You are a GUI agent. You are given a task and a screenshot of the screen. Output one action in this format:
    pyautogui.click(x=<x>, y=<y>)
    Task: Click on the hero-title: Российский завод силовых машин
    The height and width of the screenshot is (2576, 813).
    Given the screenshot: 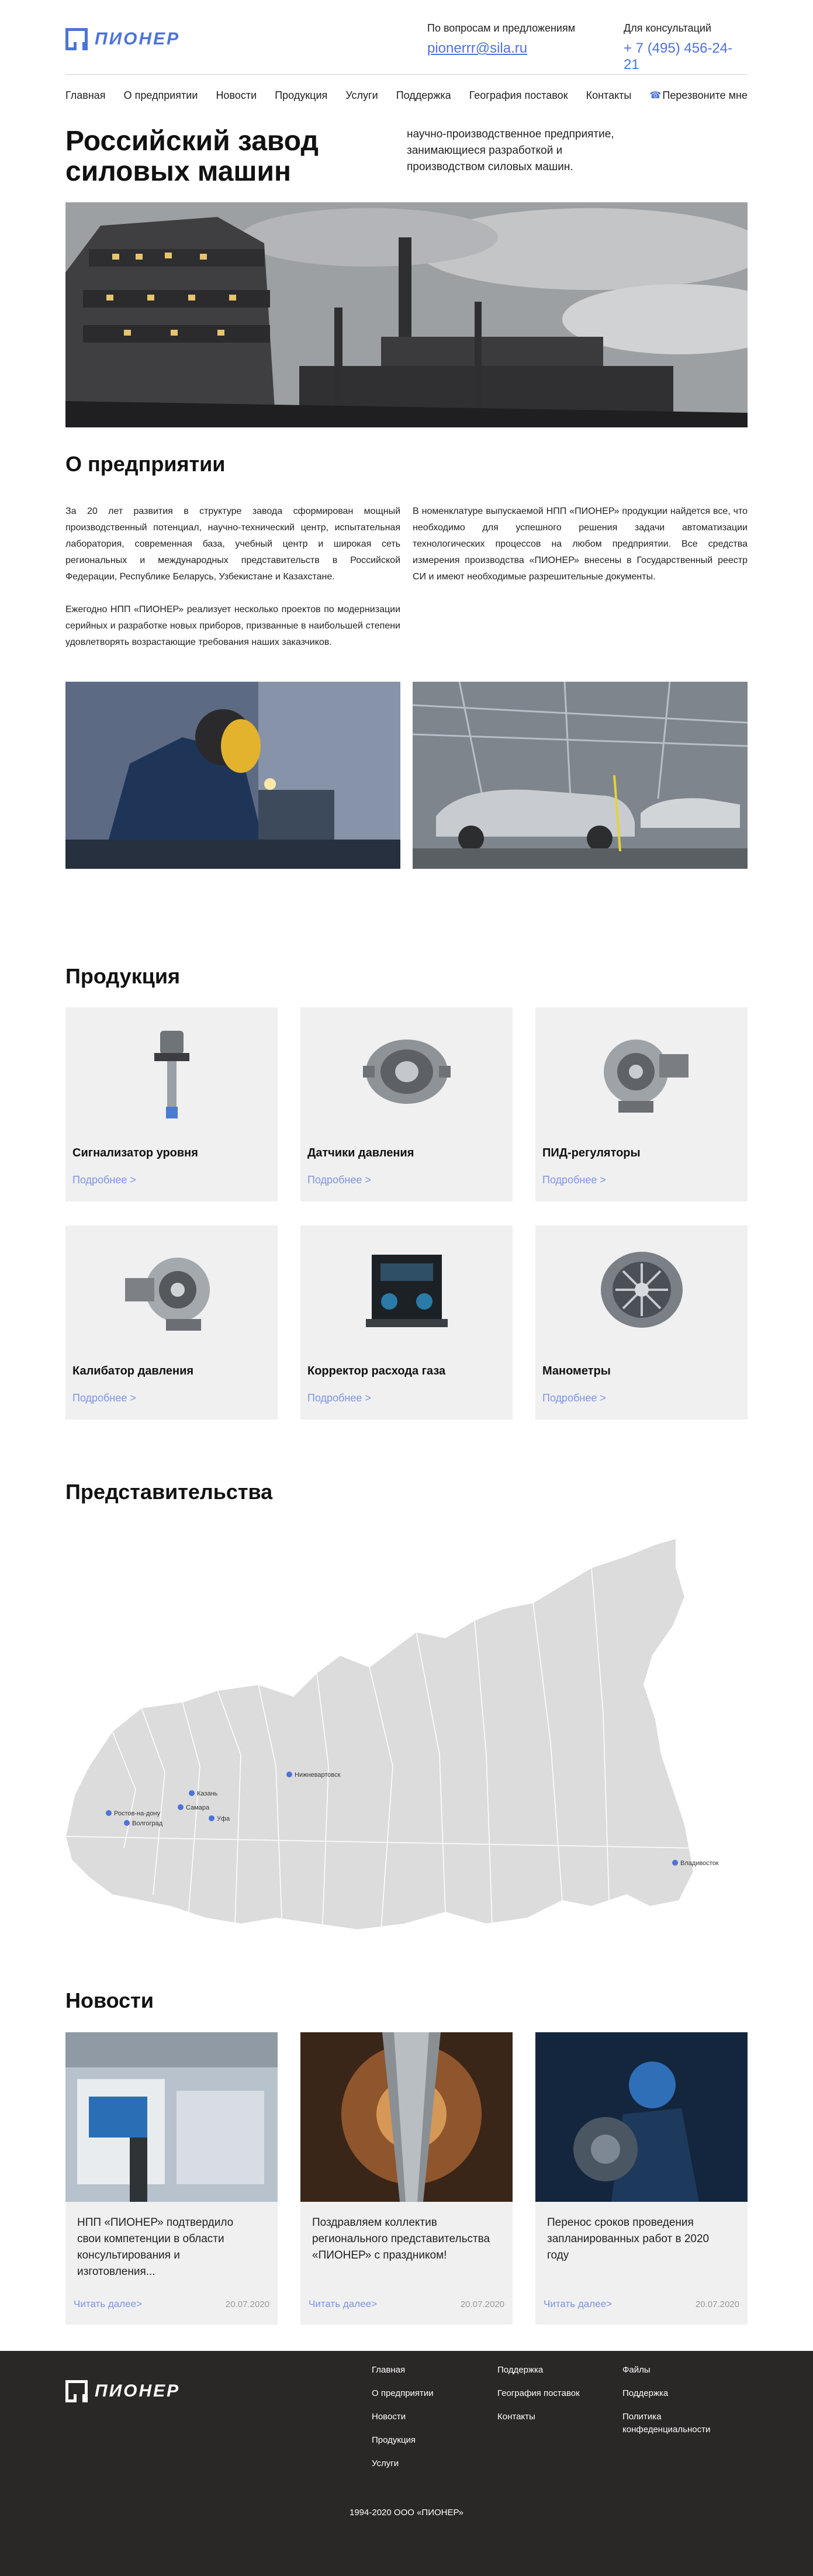 What is the action you would take?
    pyautogui.click(x=192, y=156)
    